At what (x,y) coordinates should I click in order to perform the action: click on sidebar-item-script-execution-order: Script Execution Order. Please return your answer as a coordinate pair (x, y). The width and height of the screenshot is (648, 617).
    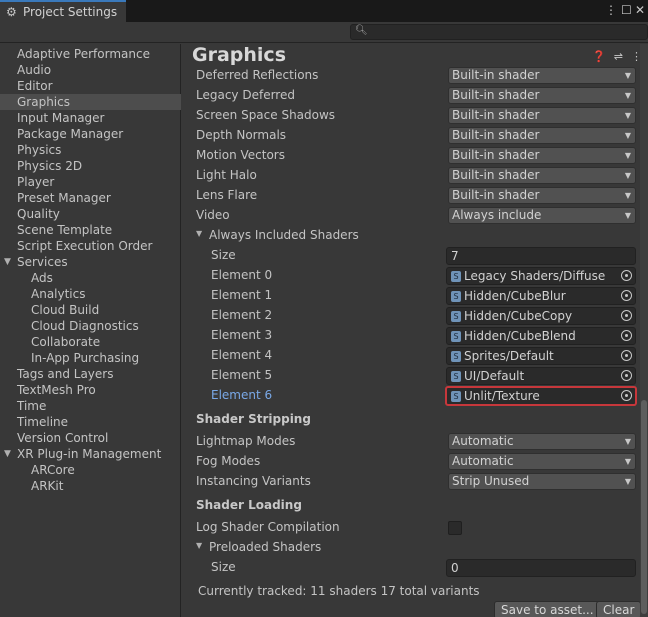
    Looking at the image, I should click on (90, 246).